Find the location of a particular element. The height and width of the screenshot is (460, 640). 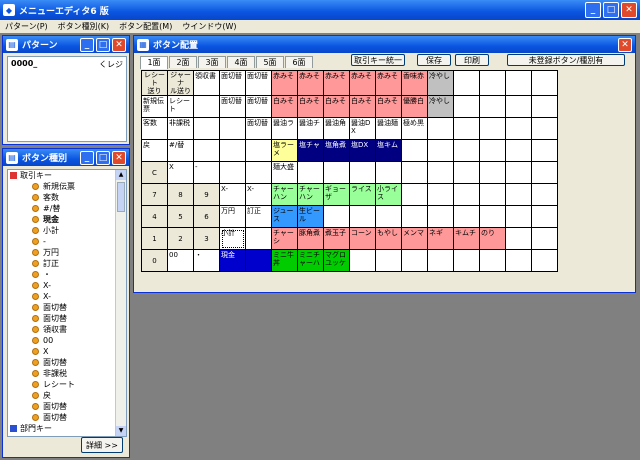

grid-cell: 優勝白 is located at coordinates (414, 106).